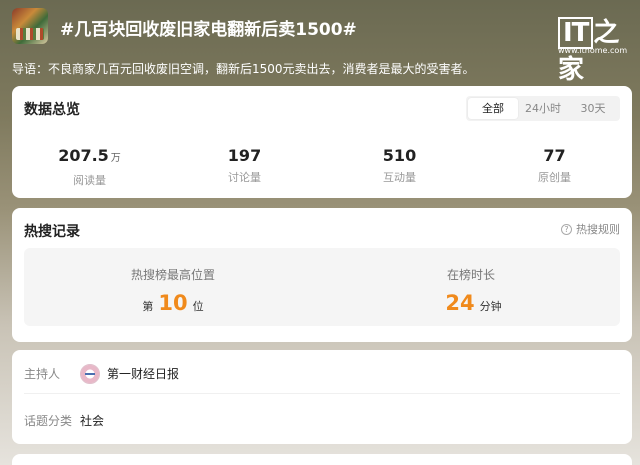  I want to click on topic-thumbnail, so click(30, 26).